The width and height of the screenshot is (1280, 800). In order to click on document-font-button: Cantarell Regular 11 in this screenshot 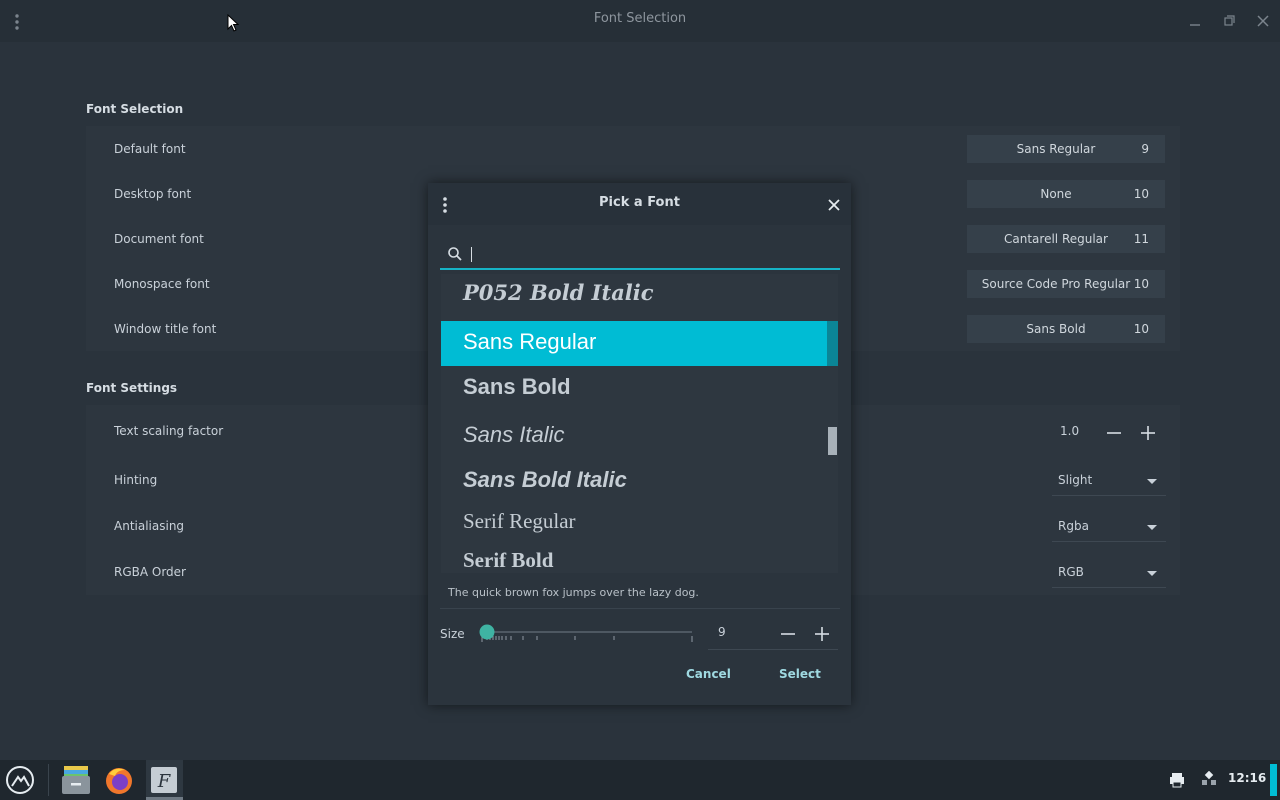, I will do `click(1066, 239)`.